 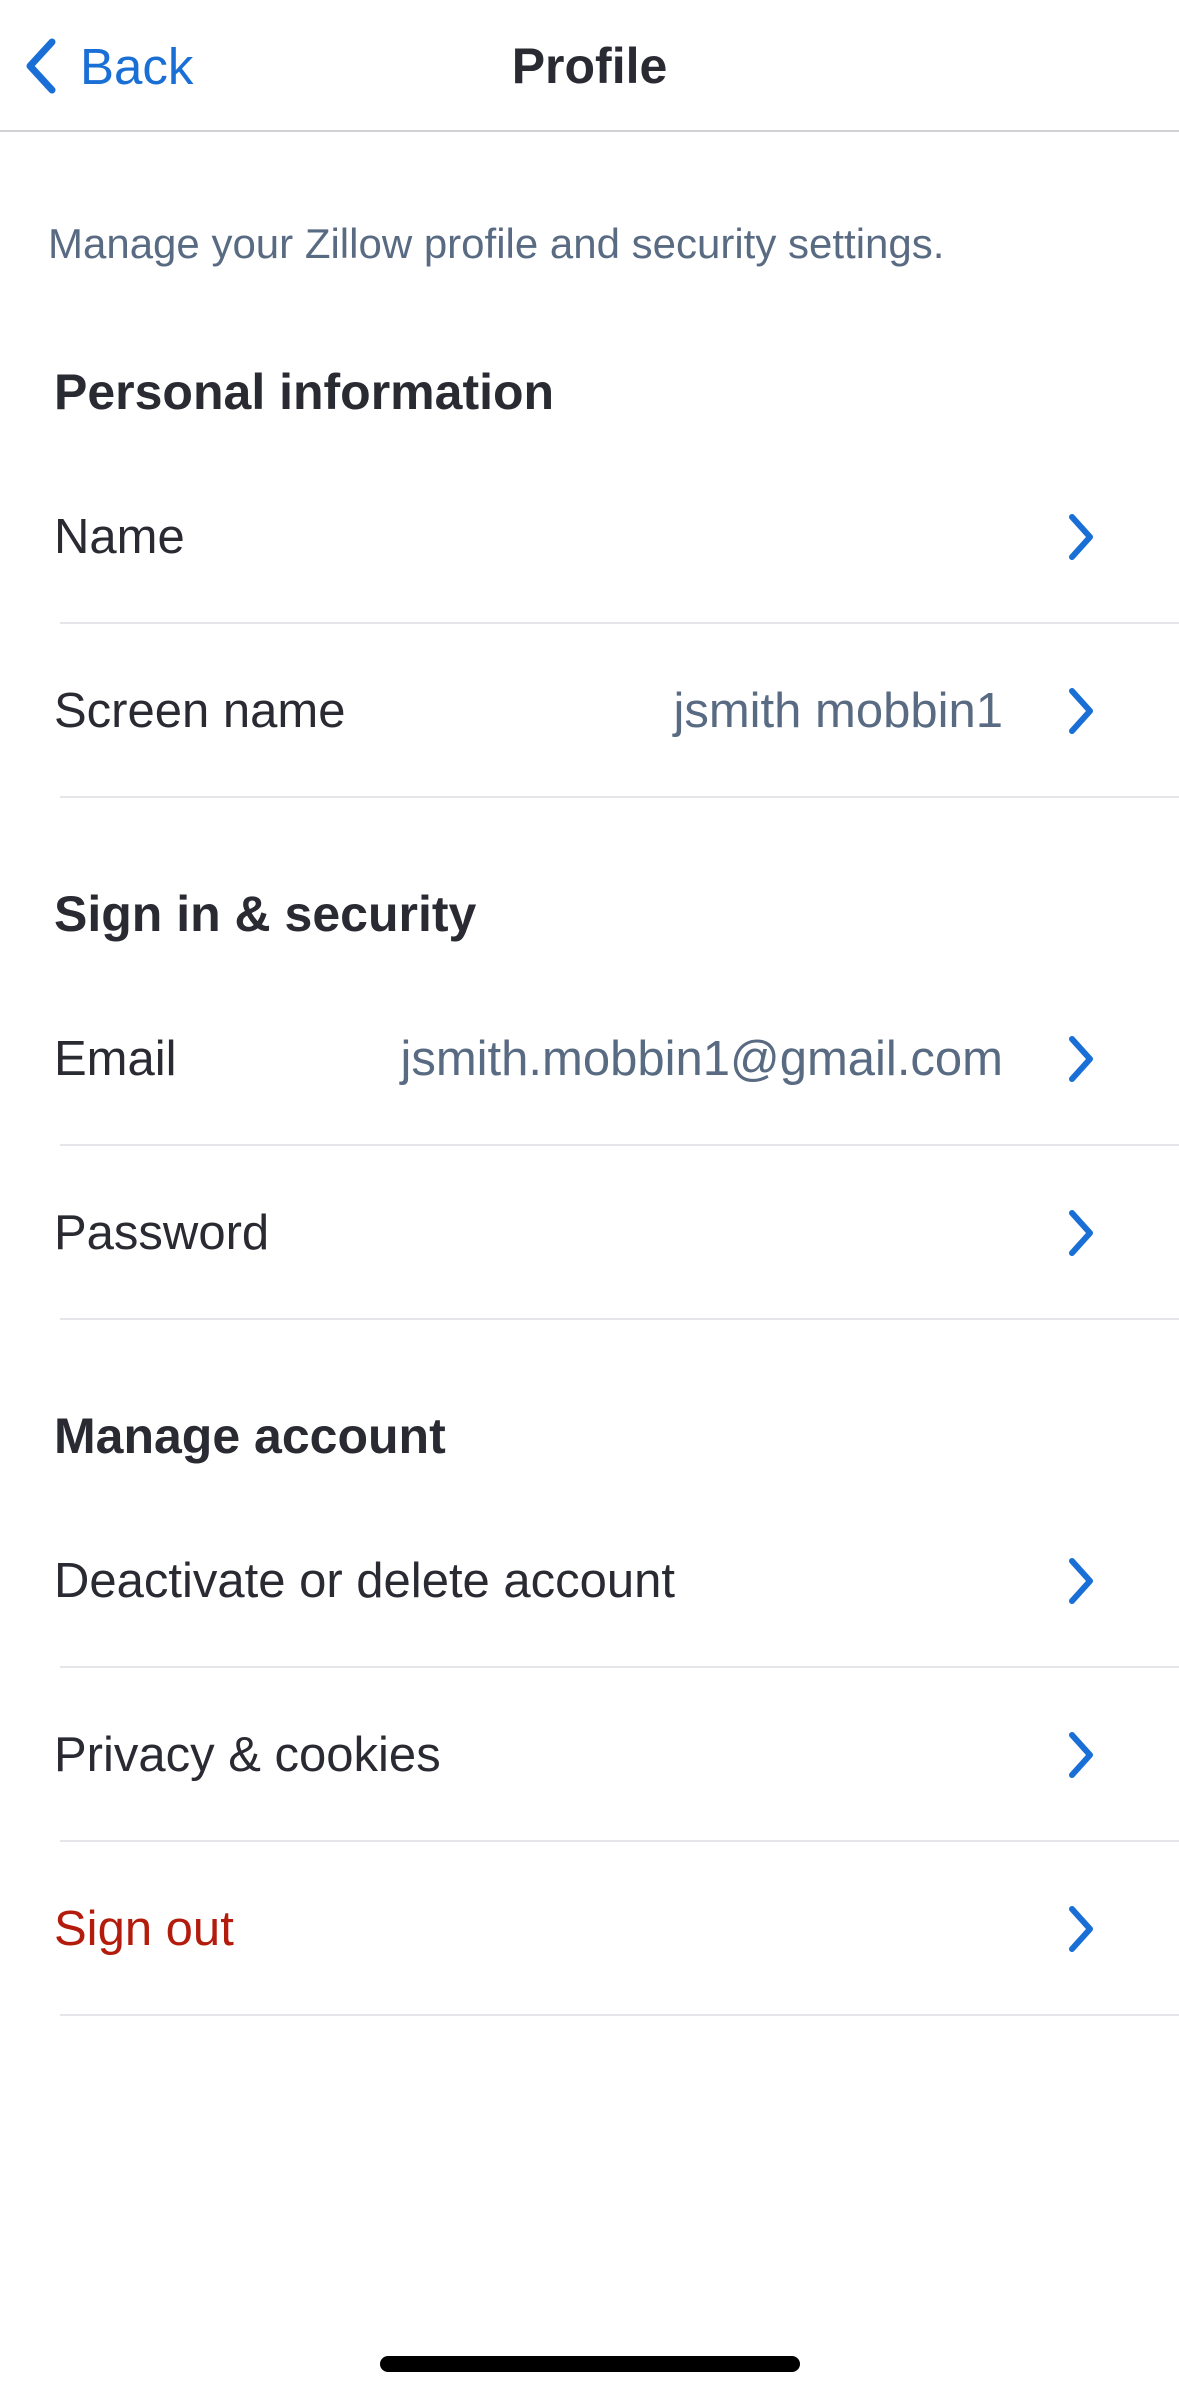 I want to click on chevron-left-icon, so click(x=41, y=66).